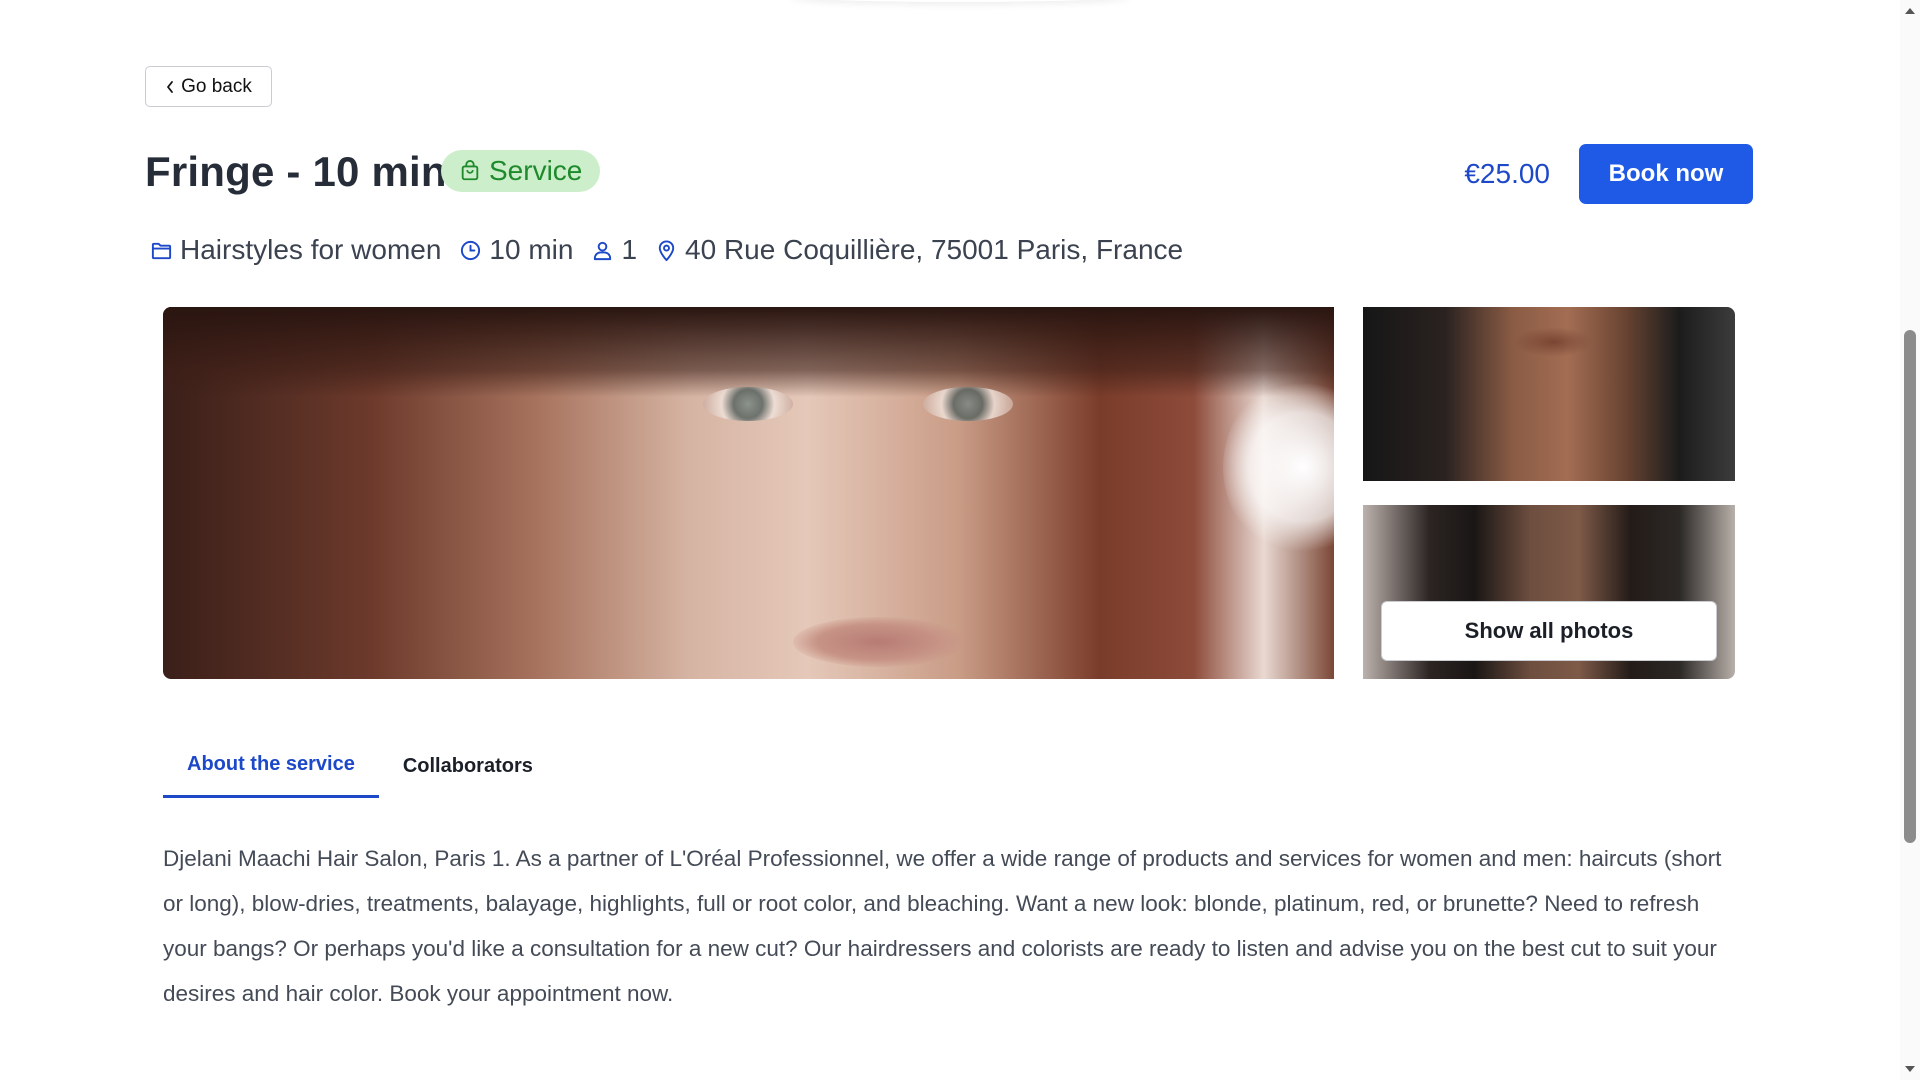  I want to click on show-all-photos-button: Show all photos, so click(1549, 631).